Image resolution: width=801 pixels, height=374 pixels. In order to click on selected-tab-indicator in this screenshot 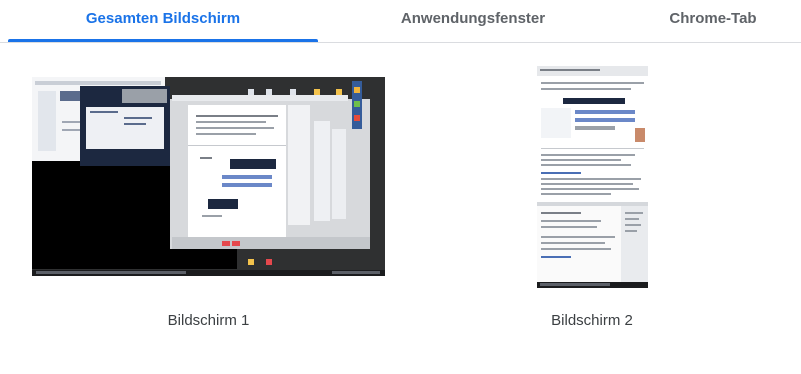, I will do `click(163, 40)`.